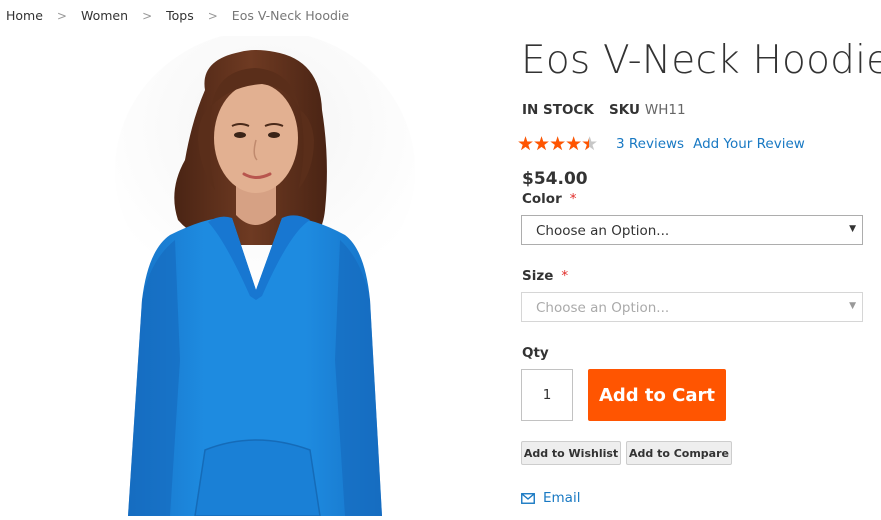  Describe the element at coordinates (624, 110) in the screenshot. I see `sku-label: SKU` at that location.